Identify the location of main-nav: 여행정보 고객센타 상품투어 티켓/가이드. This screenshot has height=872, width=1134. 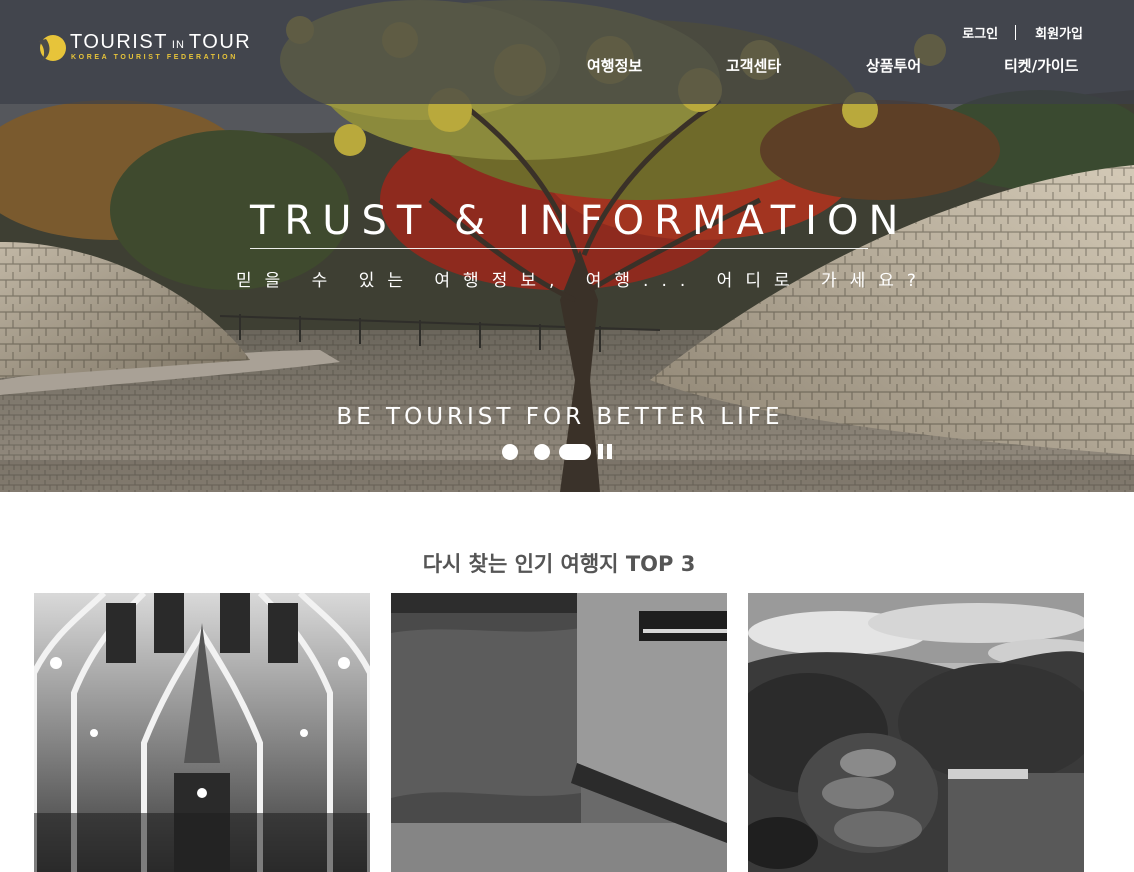
(567, 67).